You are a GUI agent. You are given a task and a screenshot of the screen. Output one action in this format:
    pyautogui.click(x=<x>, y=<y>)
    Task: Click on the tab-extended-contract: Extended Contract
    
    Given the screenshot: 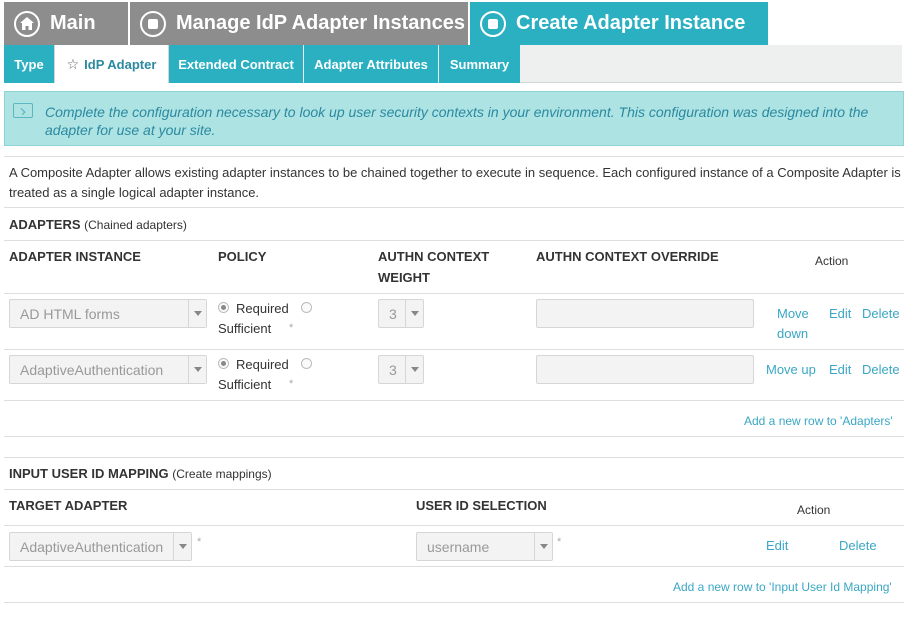 What is the action you would take?
    pyautogui.click(x=236, y=64)
    